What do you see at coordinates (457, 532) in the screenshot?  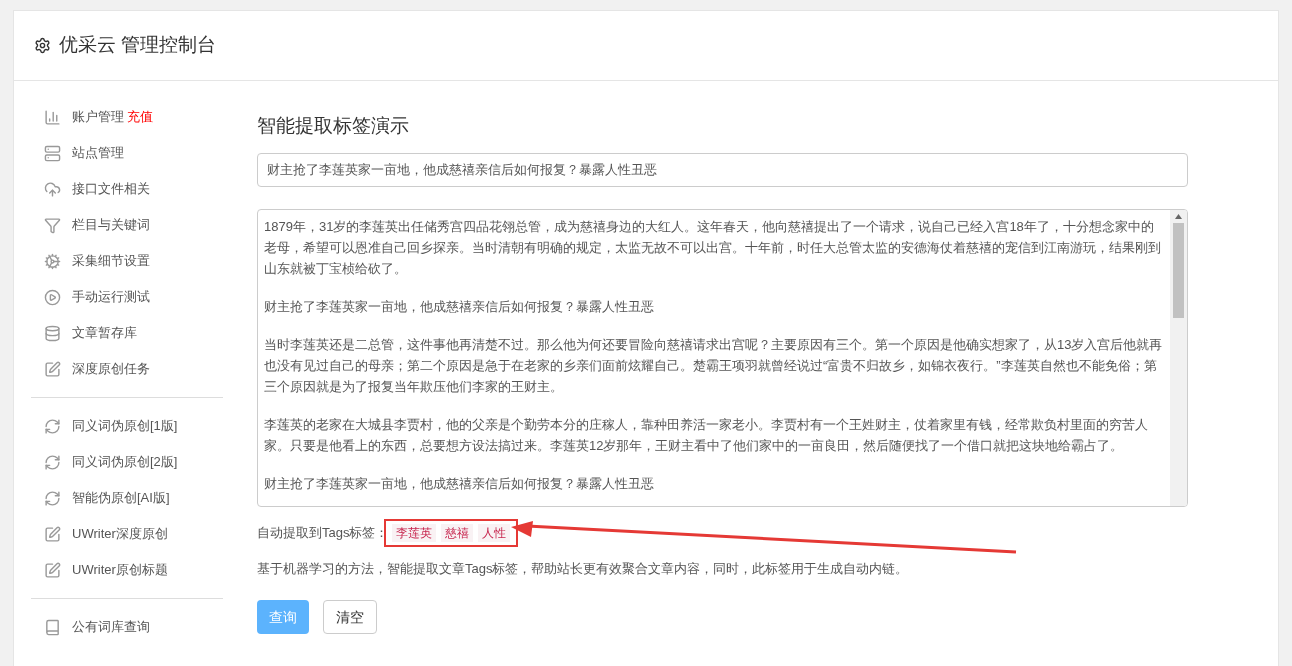 I see `tag: 慈禧` at bounding box center [457, 532].